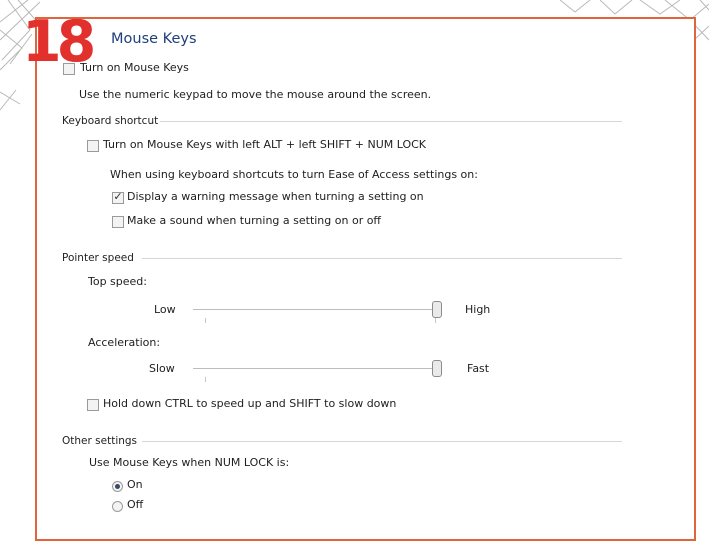 This screenshot has width=709, height=541. I want to click on acceleration-label: Acceleration:, so click(124, 342).